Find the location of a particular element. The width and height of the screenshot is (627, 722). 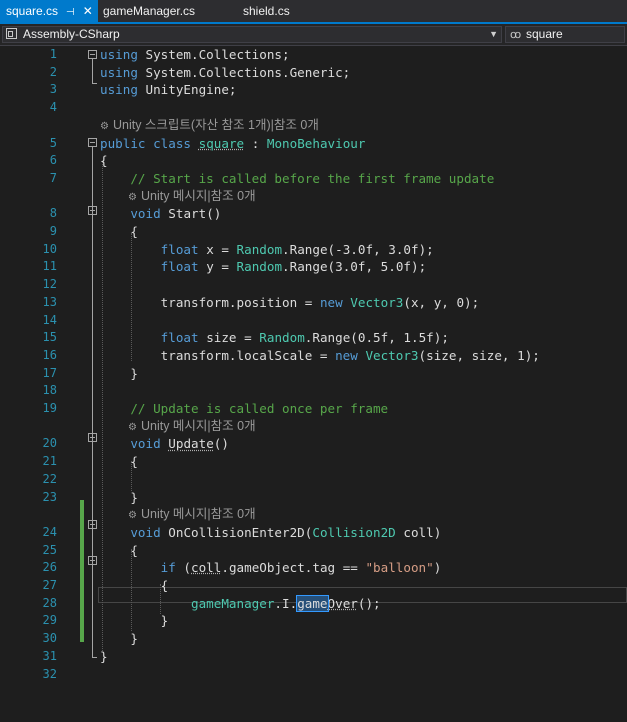

tab-label: gameManager.cs is located at coordinates (149, 11).